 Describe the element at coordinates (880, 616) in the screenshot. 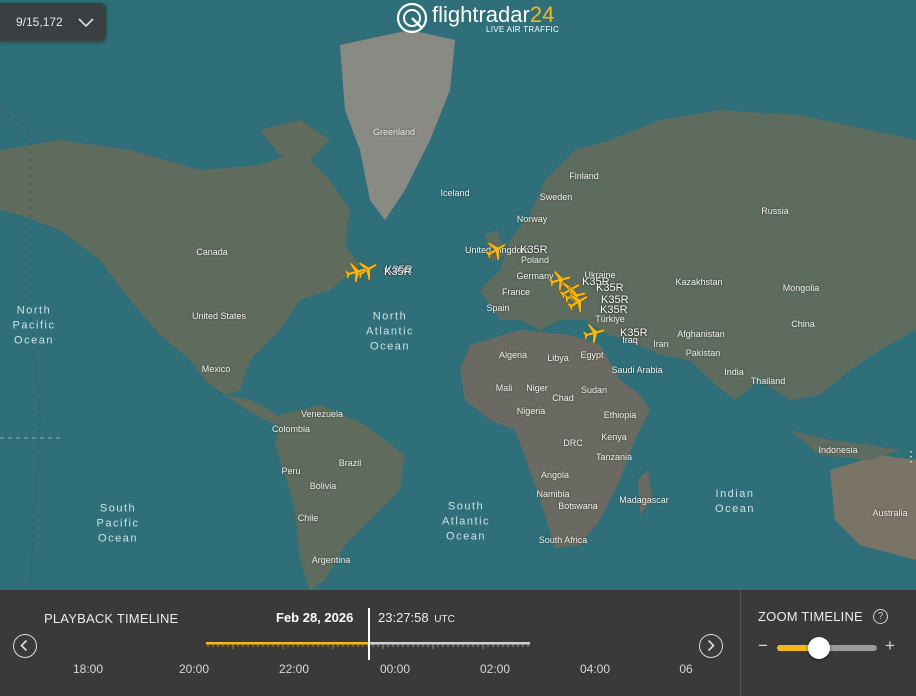

I see `help-icon: ?` at that location.